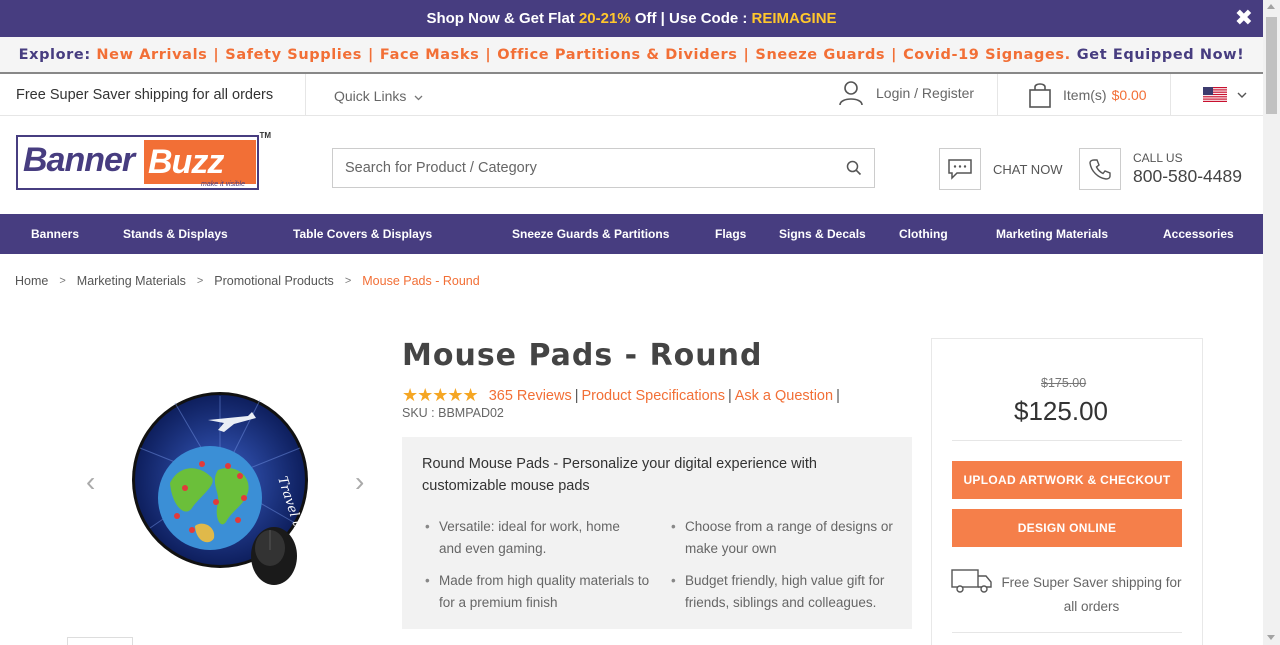 The image size is (1280, 645). What do you see at coordinates (1091, 594) in the screenshot?
I see `free-shipping-text: Free Super Saver shipping for all orders` at bounding box center [1091, 594].